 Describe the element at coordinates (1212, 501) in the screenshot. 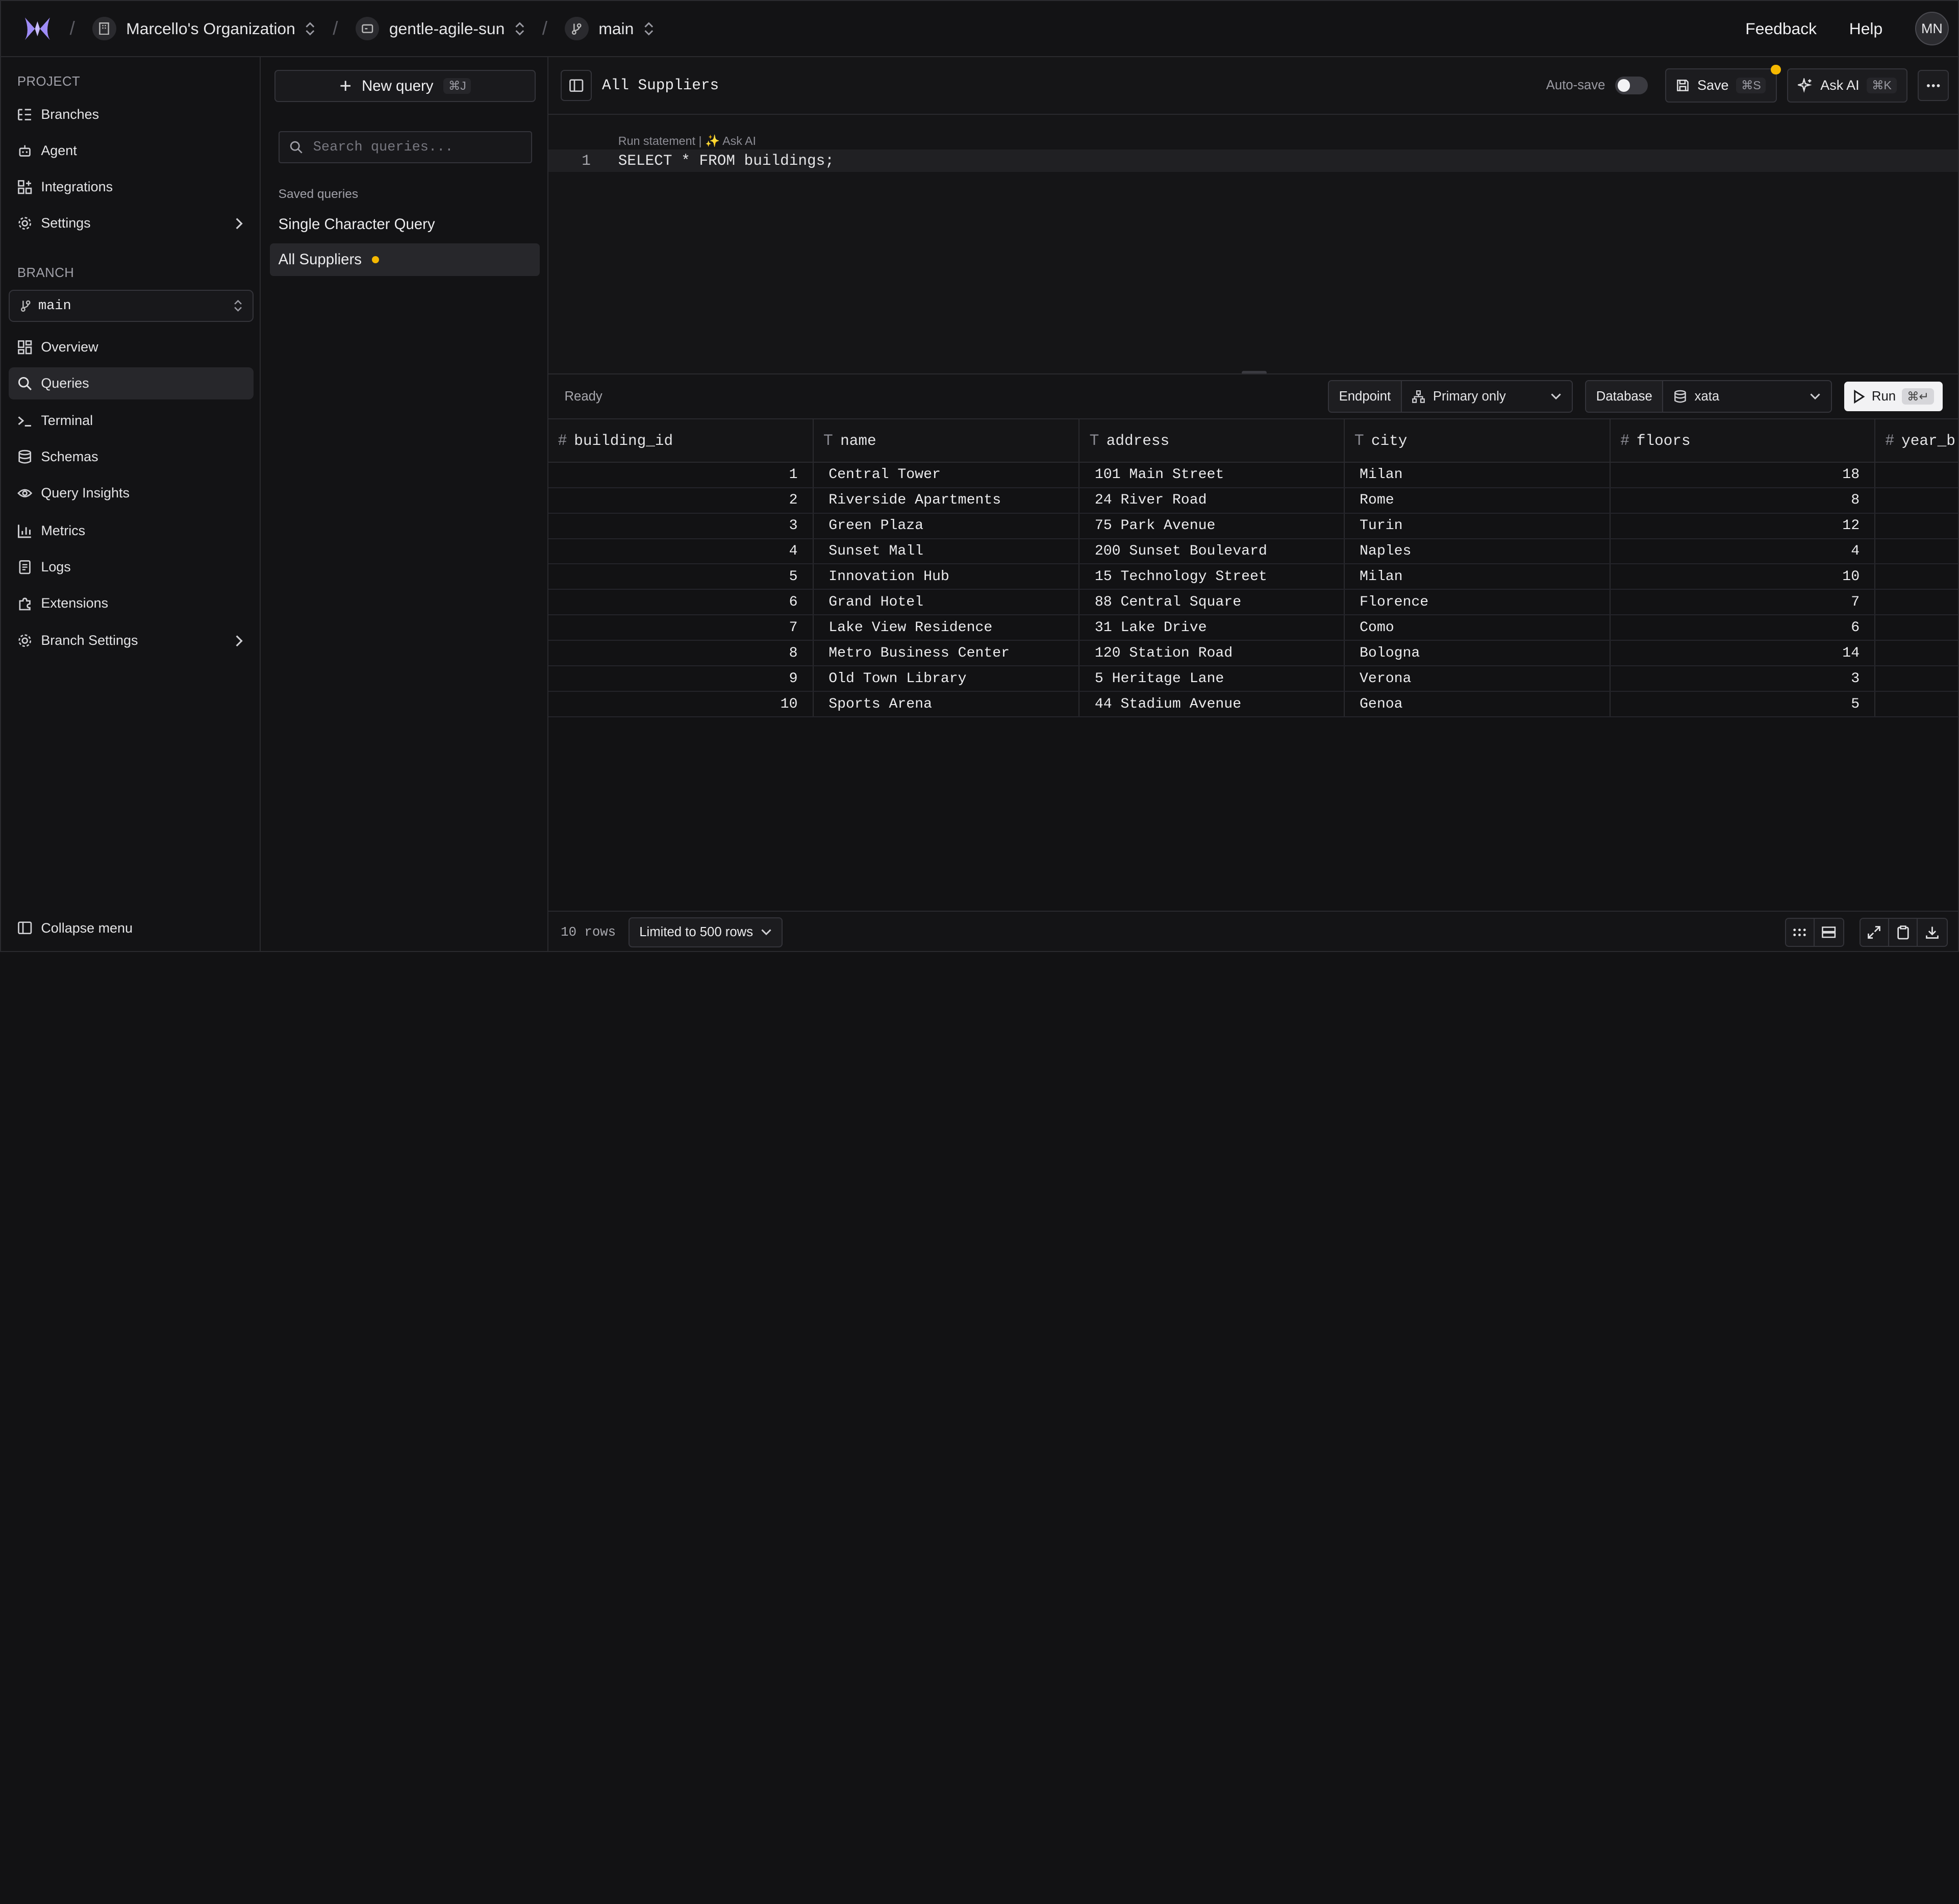

I see `table-cell: 24 River Road` at that location.